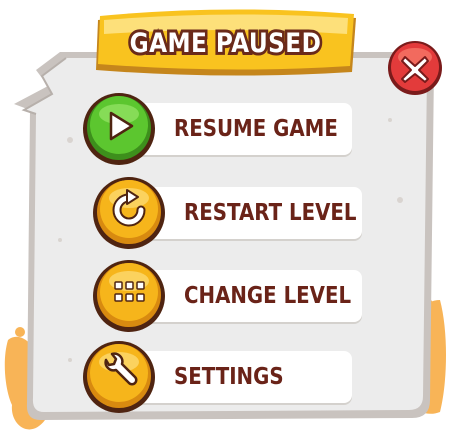 The height and width of the screenshot is (440, 450). I want to click on resume-game-button: RESUME GAME, so click(218, 129).